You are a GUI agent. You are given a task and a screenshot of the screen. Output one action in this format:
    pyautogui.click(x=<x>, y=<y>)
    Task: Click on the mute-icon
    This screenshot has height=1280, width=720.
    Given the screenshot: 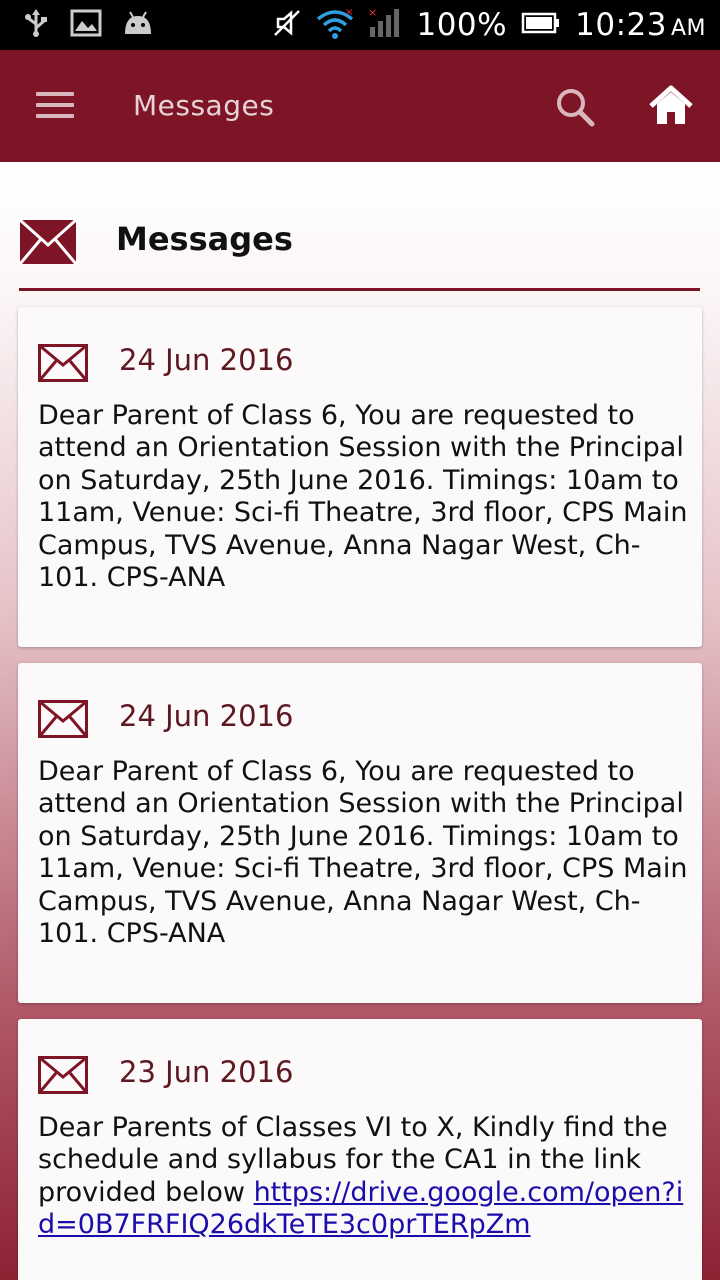 What is the action you would take?
    pyautogui.click(x=287, y=25)
    